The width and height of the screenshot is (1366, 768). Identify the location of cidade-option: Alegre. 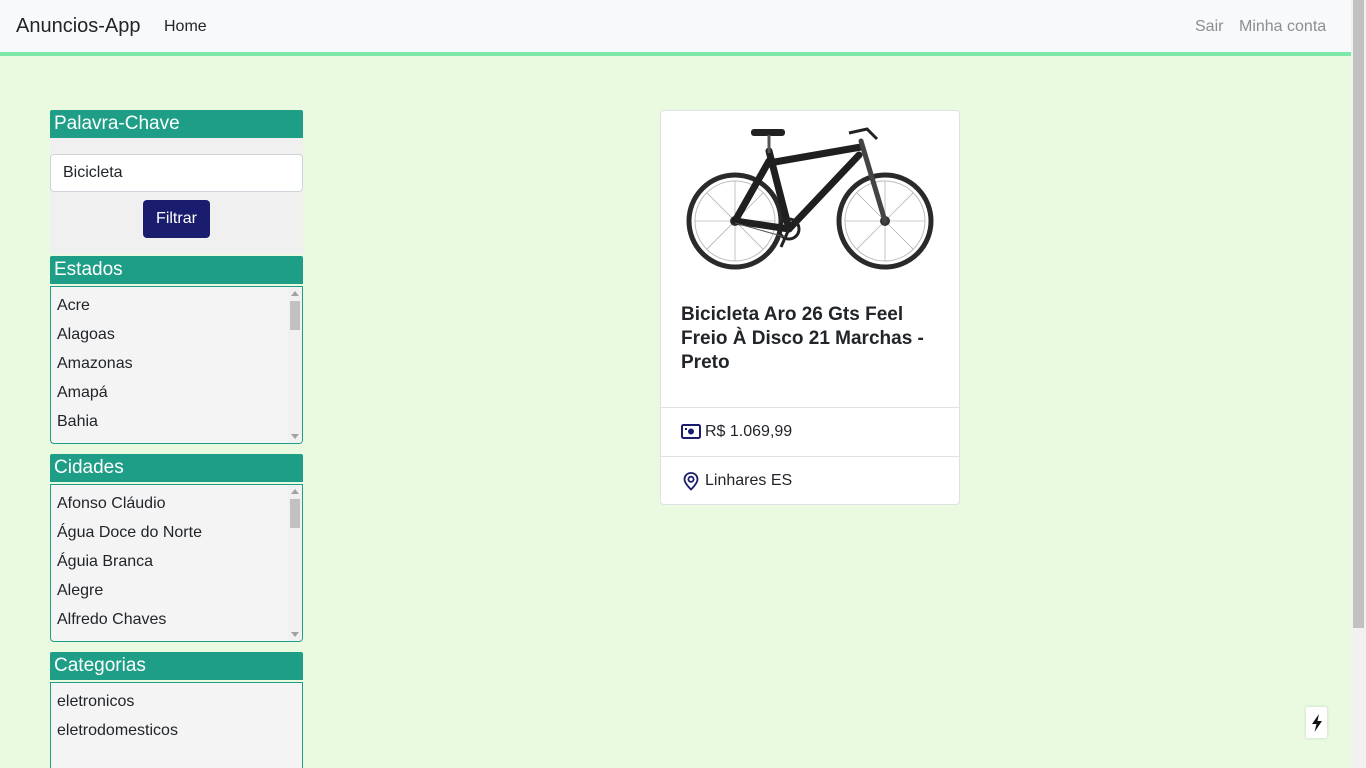
(176, 590).